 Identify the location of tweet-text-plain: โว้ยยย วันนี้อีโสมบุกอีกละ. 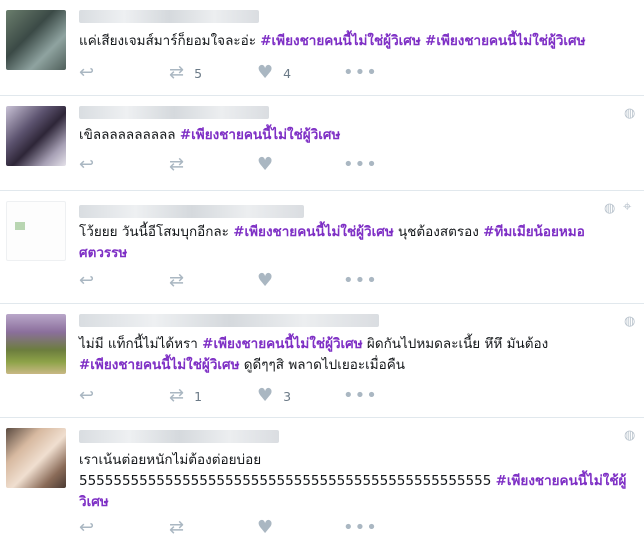
(156, 232).